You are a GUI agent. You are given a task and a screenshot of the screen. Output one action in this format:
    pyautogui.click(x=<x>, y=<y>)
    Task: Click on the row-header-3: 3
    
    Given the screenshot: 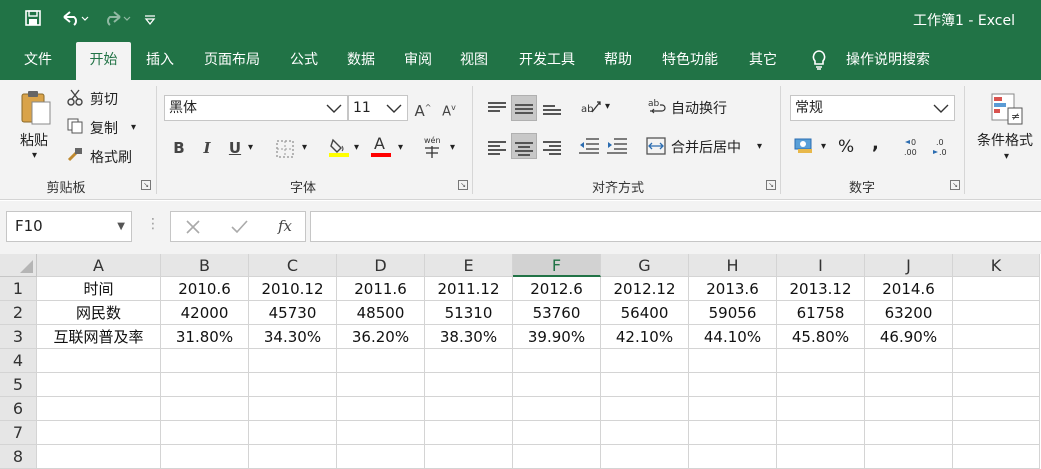 What is the action you would take?
    pyautogui.click(x=18, y=337)
    